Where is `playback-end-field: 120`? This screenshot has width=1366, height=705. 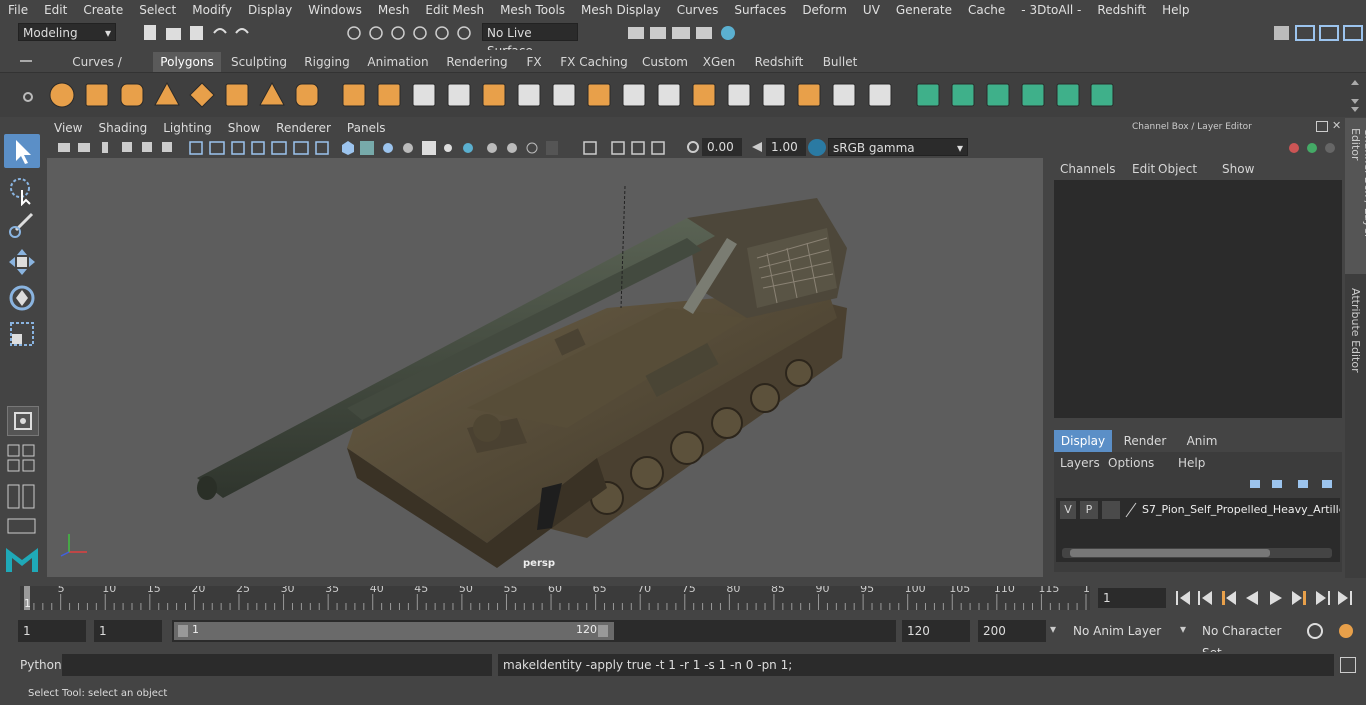 playback-end-field: 120 is located at coordinates (936, 631).